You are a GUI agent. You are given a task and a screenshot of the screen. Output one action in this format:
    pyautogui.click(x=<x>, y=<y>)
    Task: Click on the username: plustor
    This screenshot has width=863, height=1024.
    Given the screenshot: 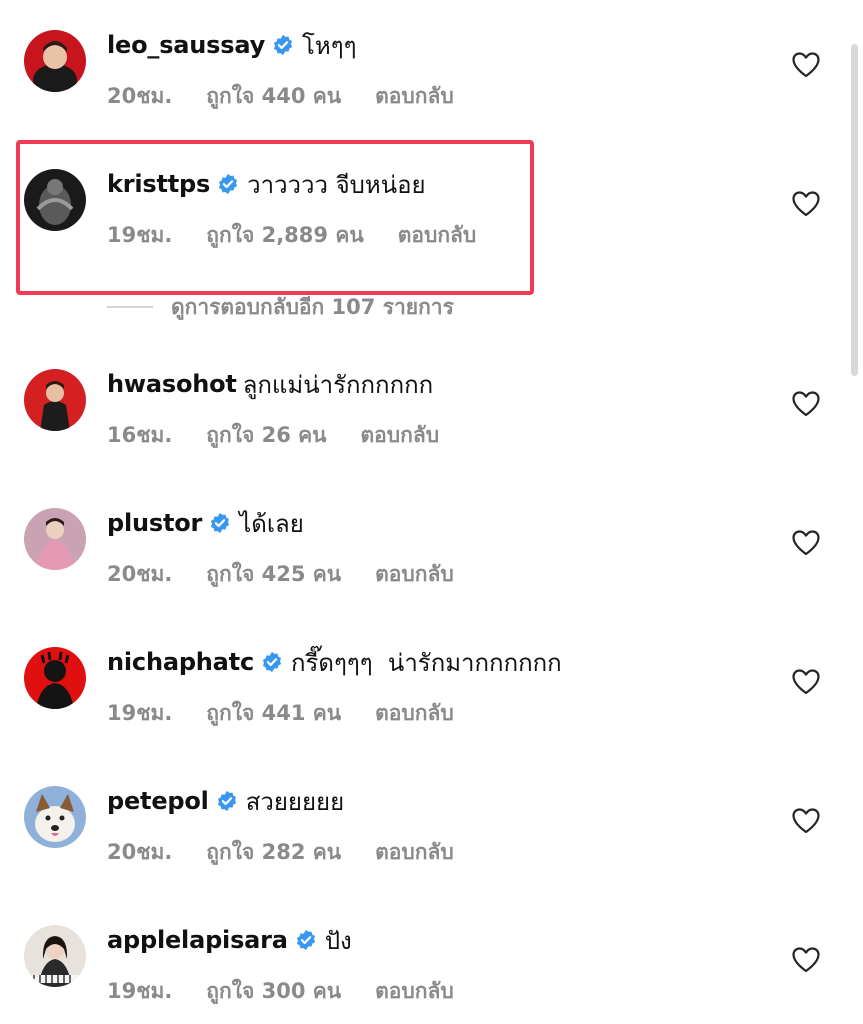 What is the action you would take?
    pyautogui.click(x=154, y=523)
    